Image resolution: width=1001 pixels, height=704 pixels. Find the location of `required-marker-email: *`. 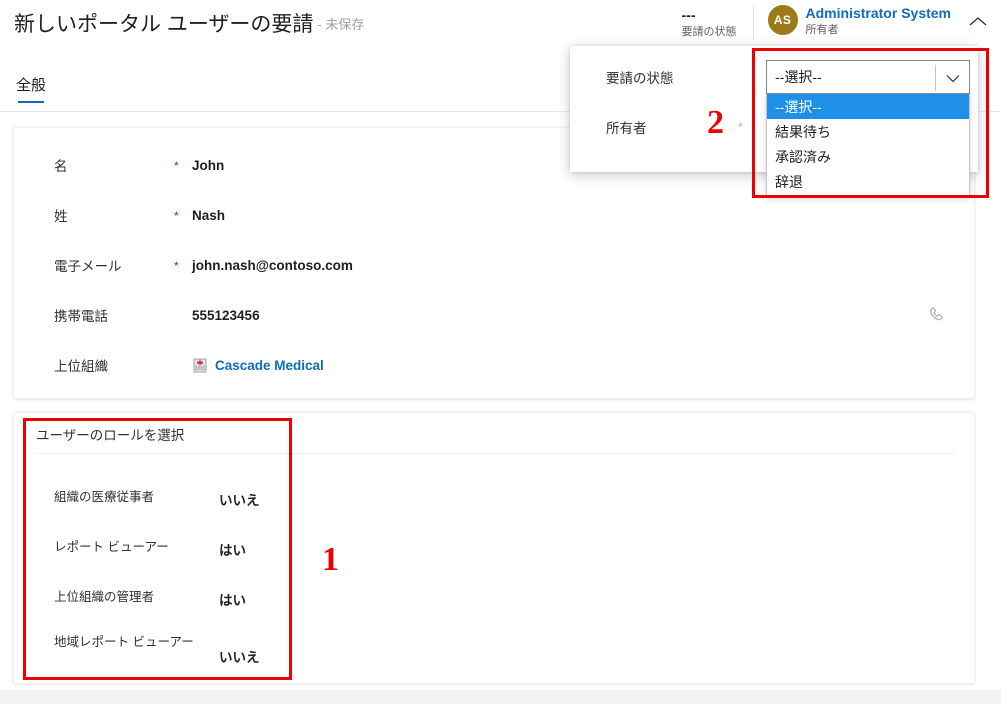

required-marker-email: * is located at coordinates (176, 266).